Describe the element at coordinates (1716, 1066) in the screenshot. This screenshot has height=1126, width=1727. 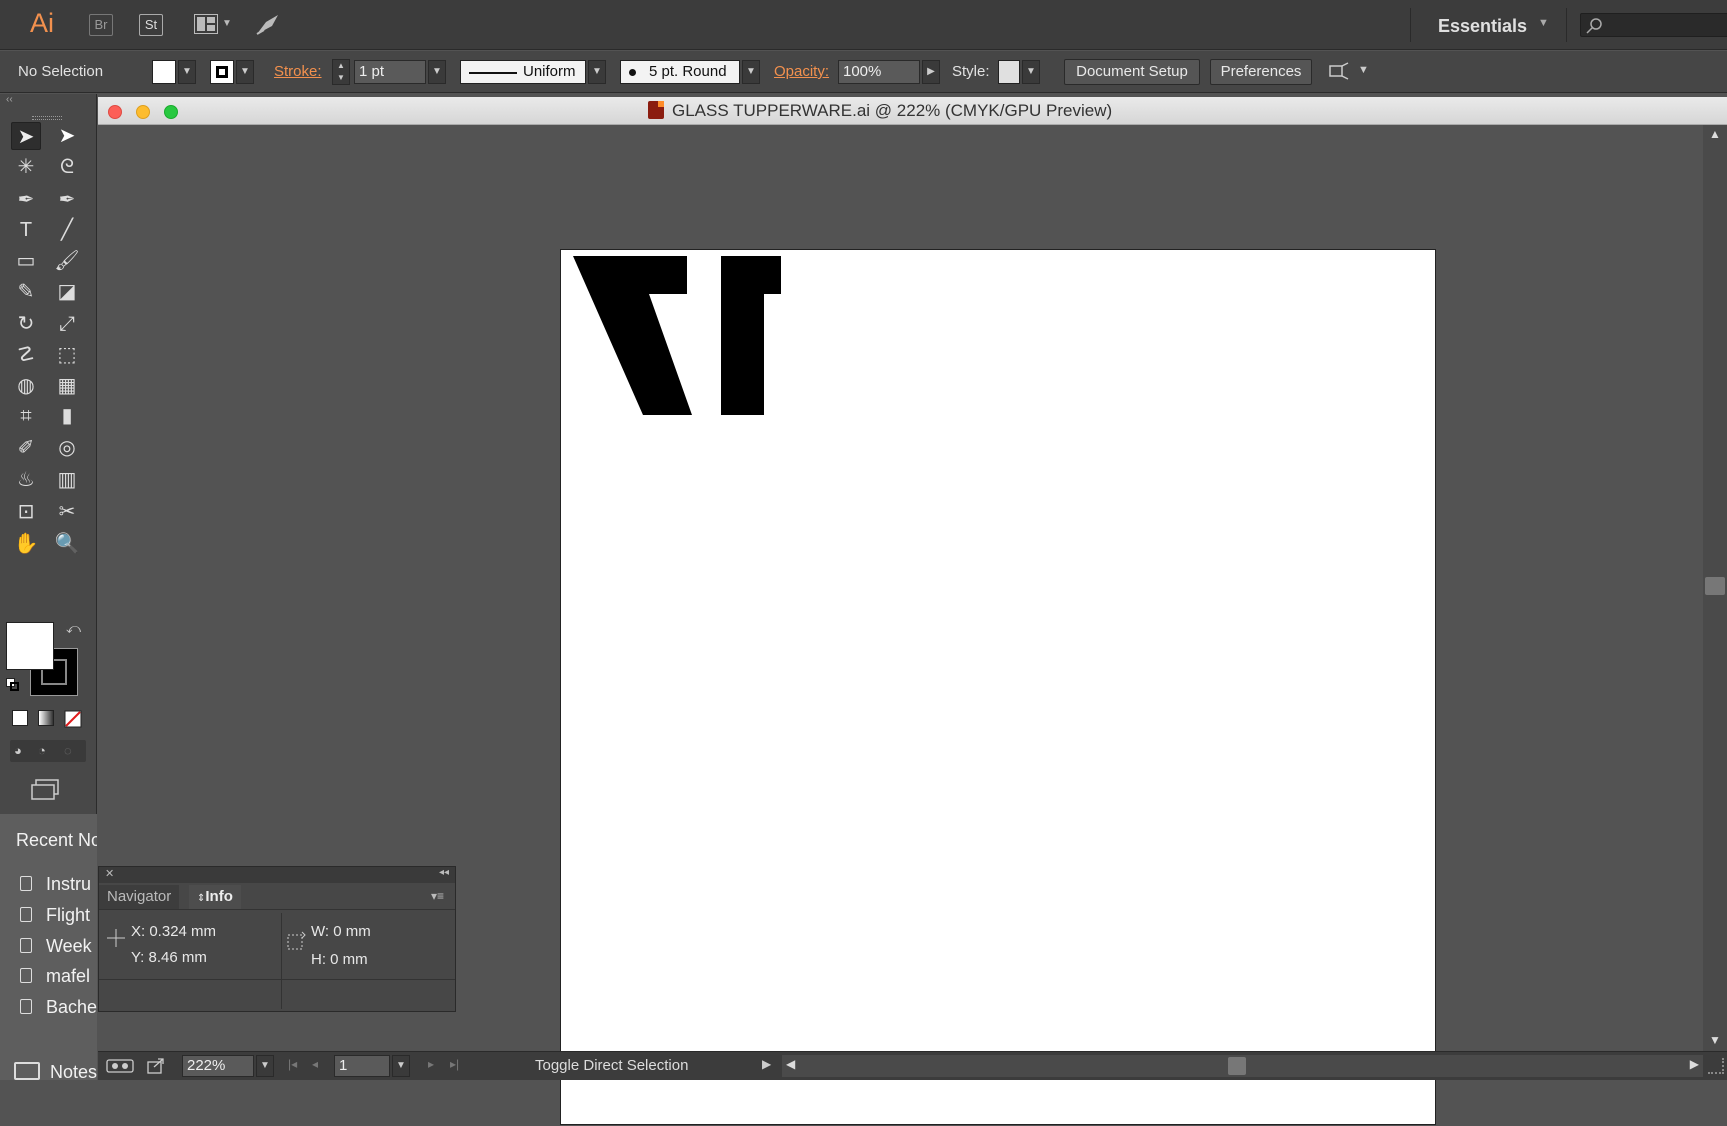
I see `resize-grip-icon` at that location.